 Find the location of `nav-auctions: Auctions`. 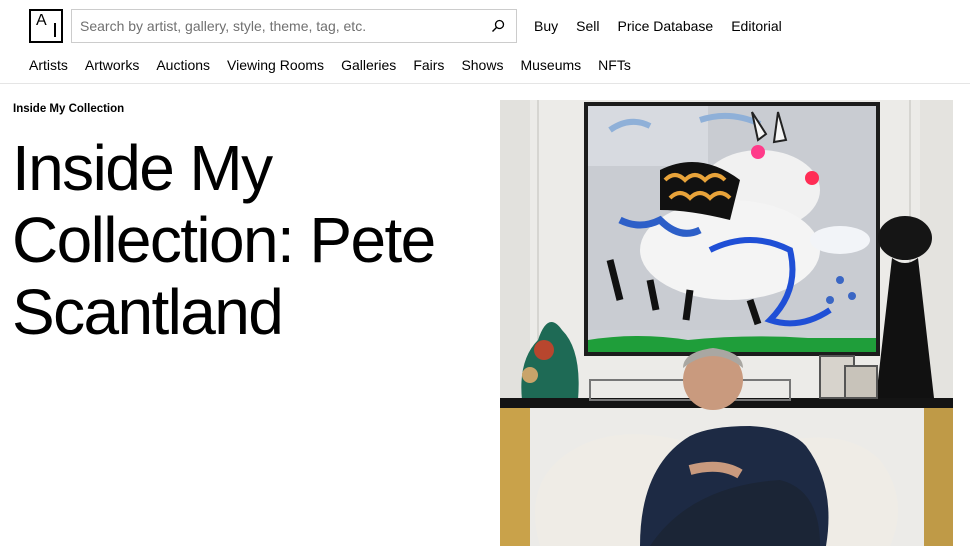

nav-auctions: Auctions is located at coordinates (183, 65).